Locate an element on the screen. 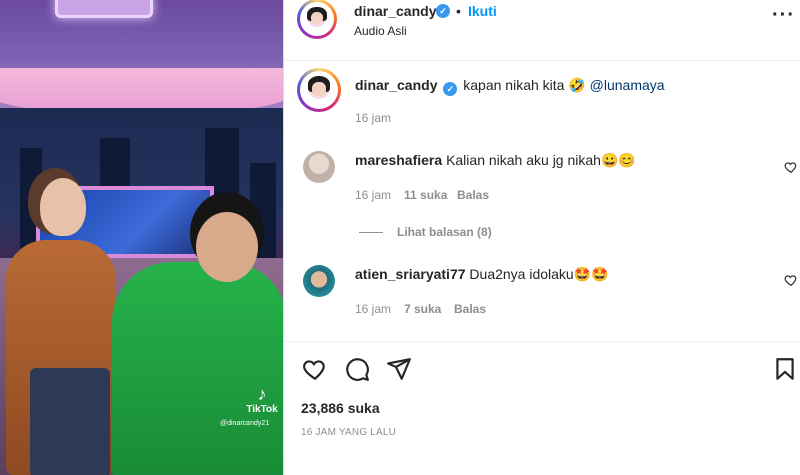 Image resolution: width=800 pixels, height=475 pixels. comment-2: atien_sriaryati77 Dua2nya idolaku🤩🤩 is located at coordinates (482, 274).